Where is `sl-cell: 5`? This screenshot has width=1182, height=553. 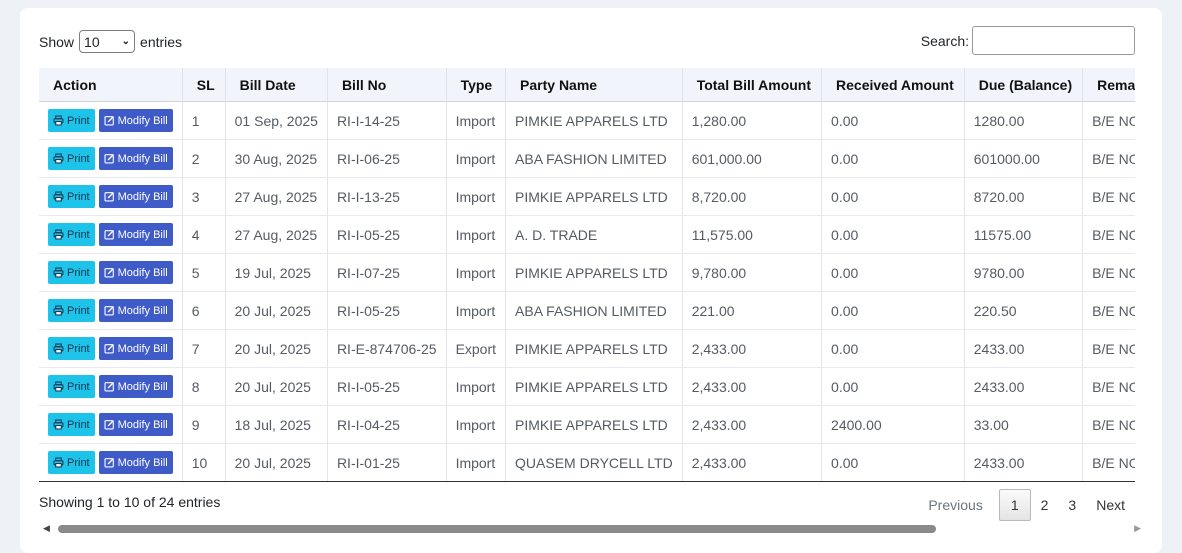 sl-cell: 5 is located at coordinates (203, 272).